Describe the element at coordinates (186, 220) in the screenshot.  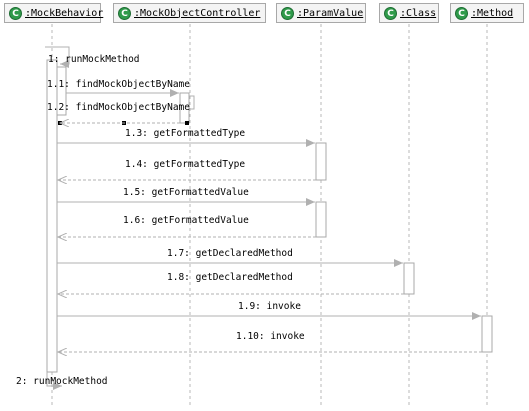
I see `message-1-6-label: 1.6: getFormattedValue` at that location.